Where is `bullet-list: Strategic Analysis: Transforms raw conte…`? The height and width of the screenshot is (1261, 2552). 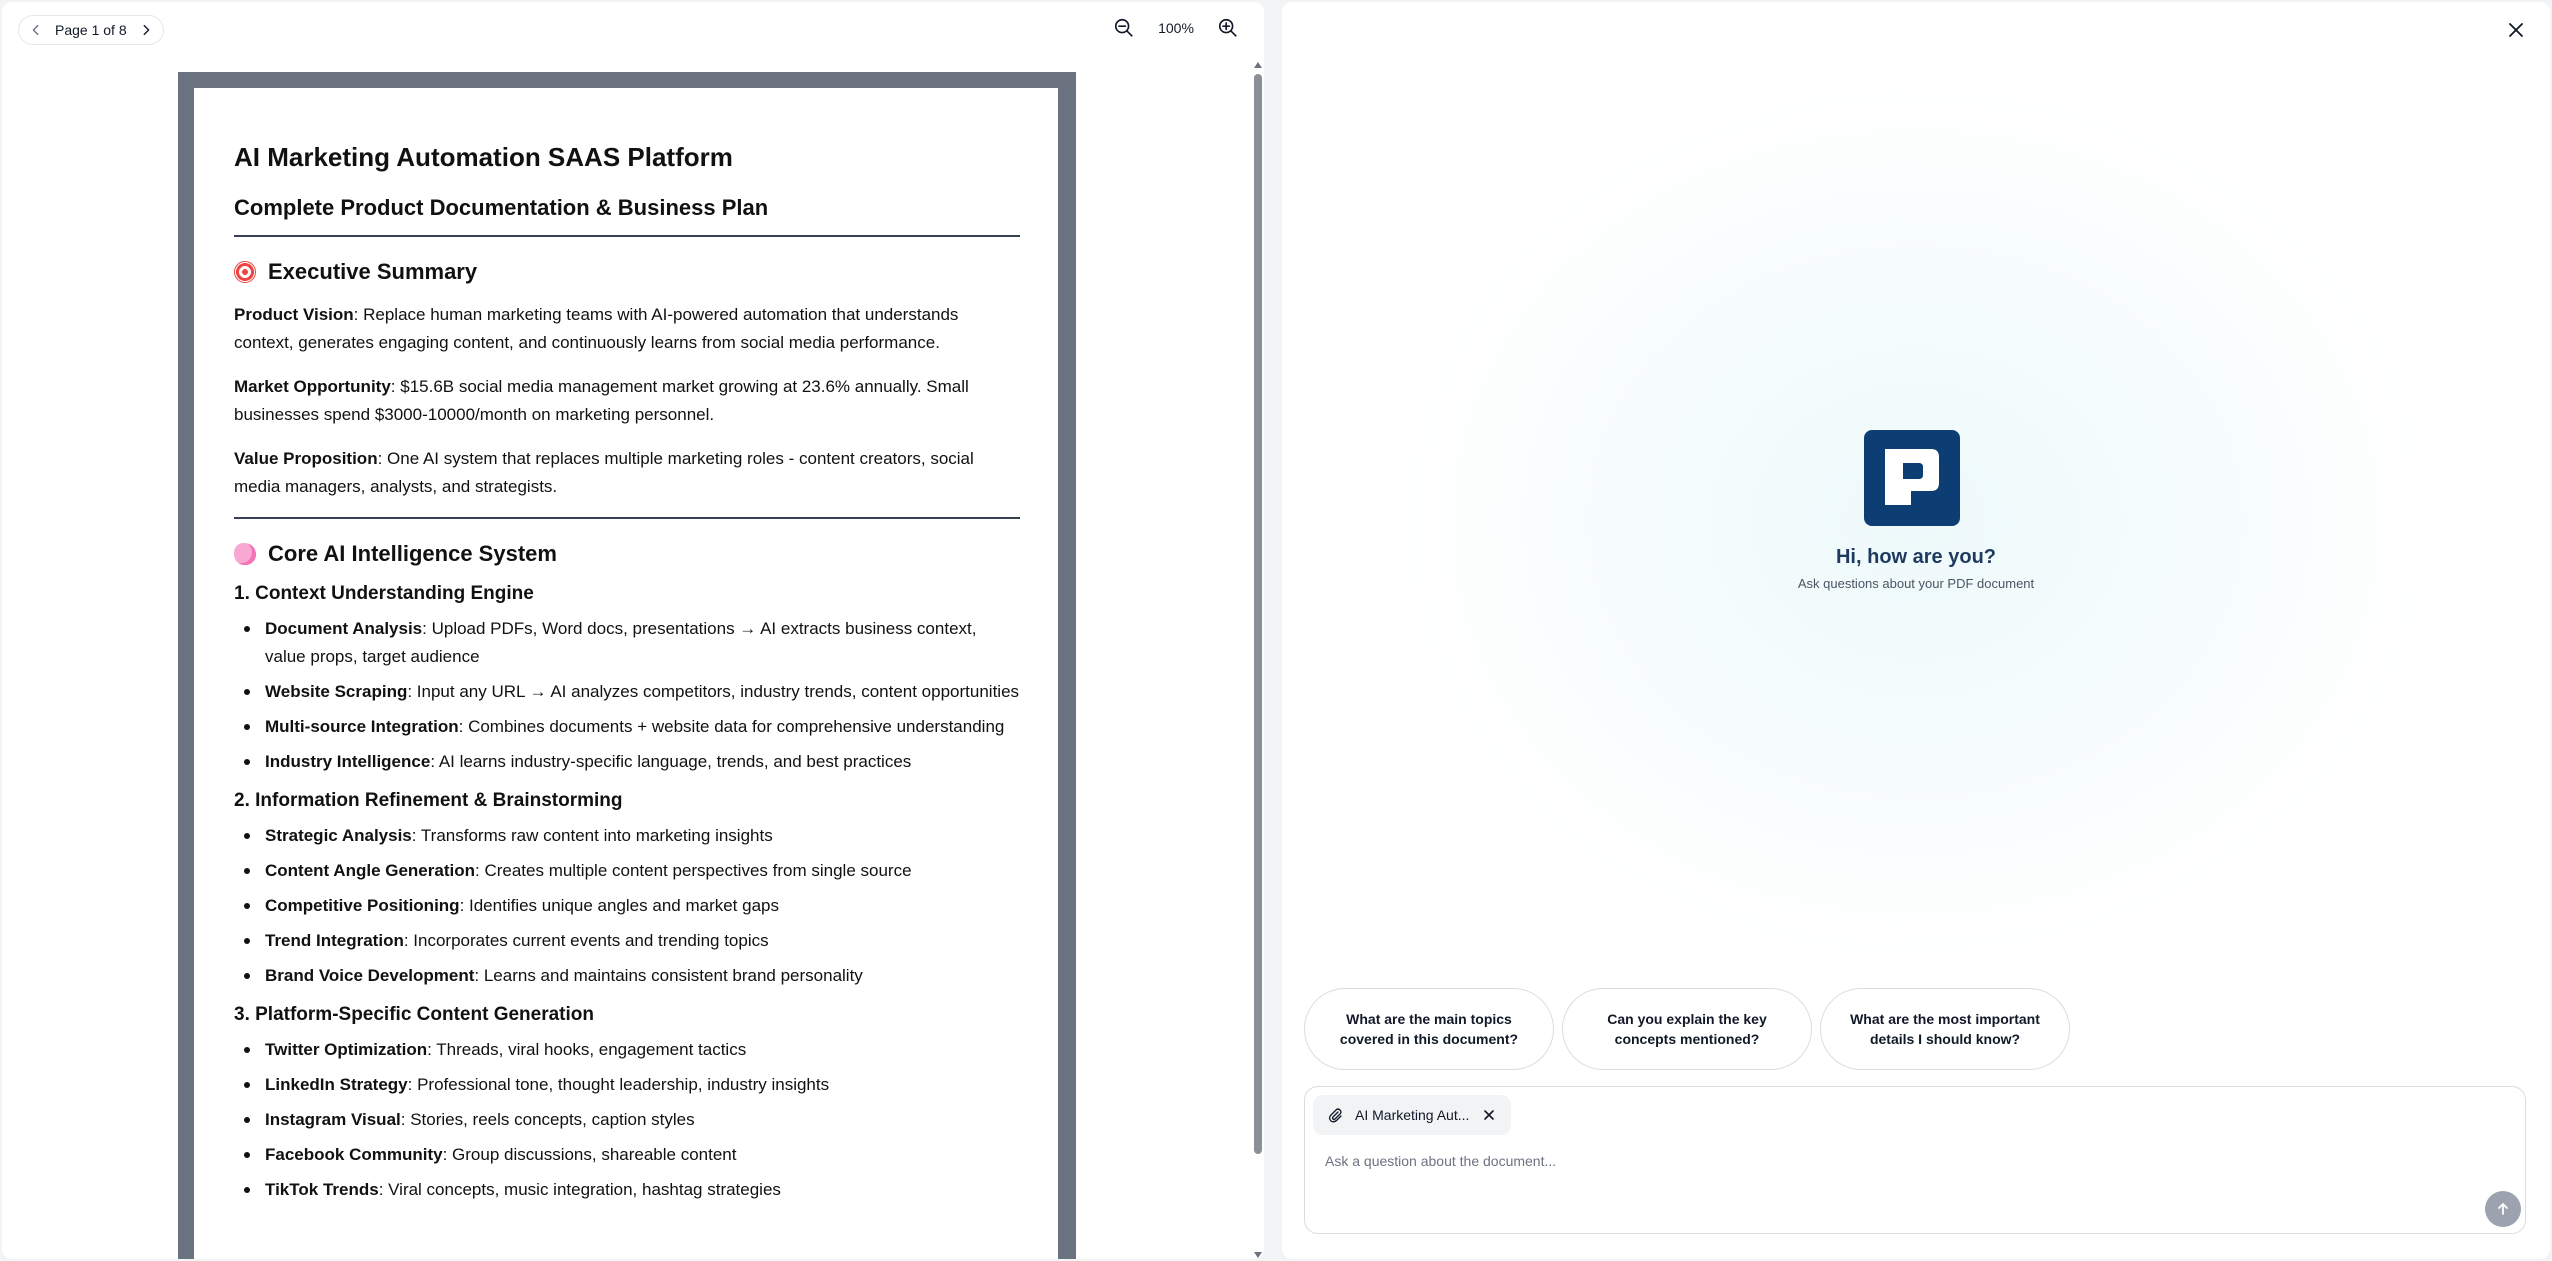 bullet-list: Strategic Analysis: Transforms raw conte… is located at coordinates (627, 906).